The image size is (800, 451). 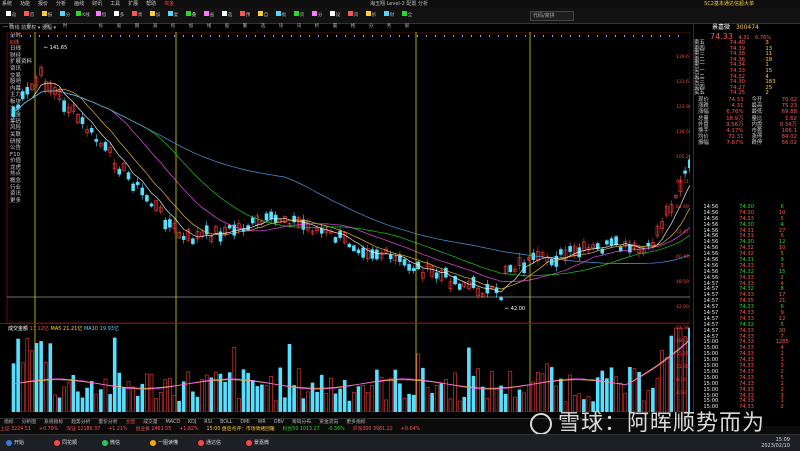 I want to click on toolbar-button: 拆分, so click(x=371, y=19).